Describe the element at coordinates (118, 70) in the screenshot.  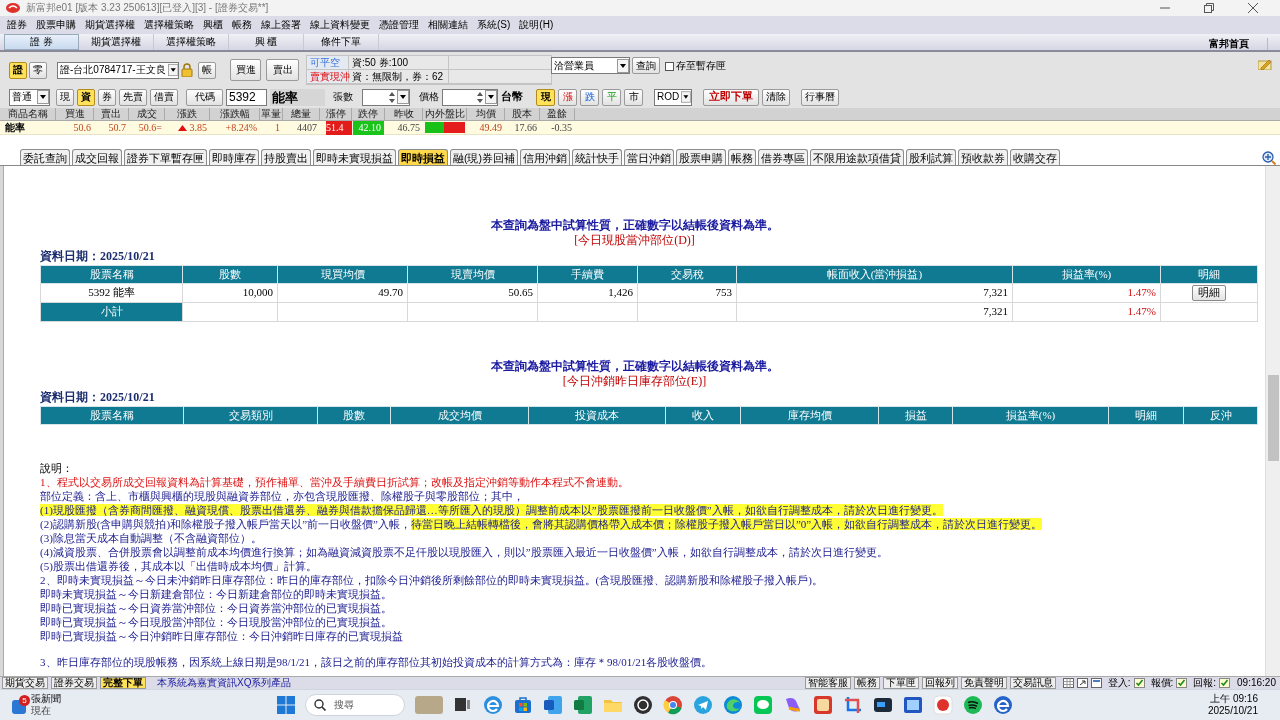
I see `account-select: 證-台北0784717-王文良` at that location.